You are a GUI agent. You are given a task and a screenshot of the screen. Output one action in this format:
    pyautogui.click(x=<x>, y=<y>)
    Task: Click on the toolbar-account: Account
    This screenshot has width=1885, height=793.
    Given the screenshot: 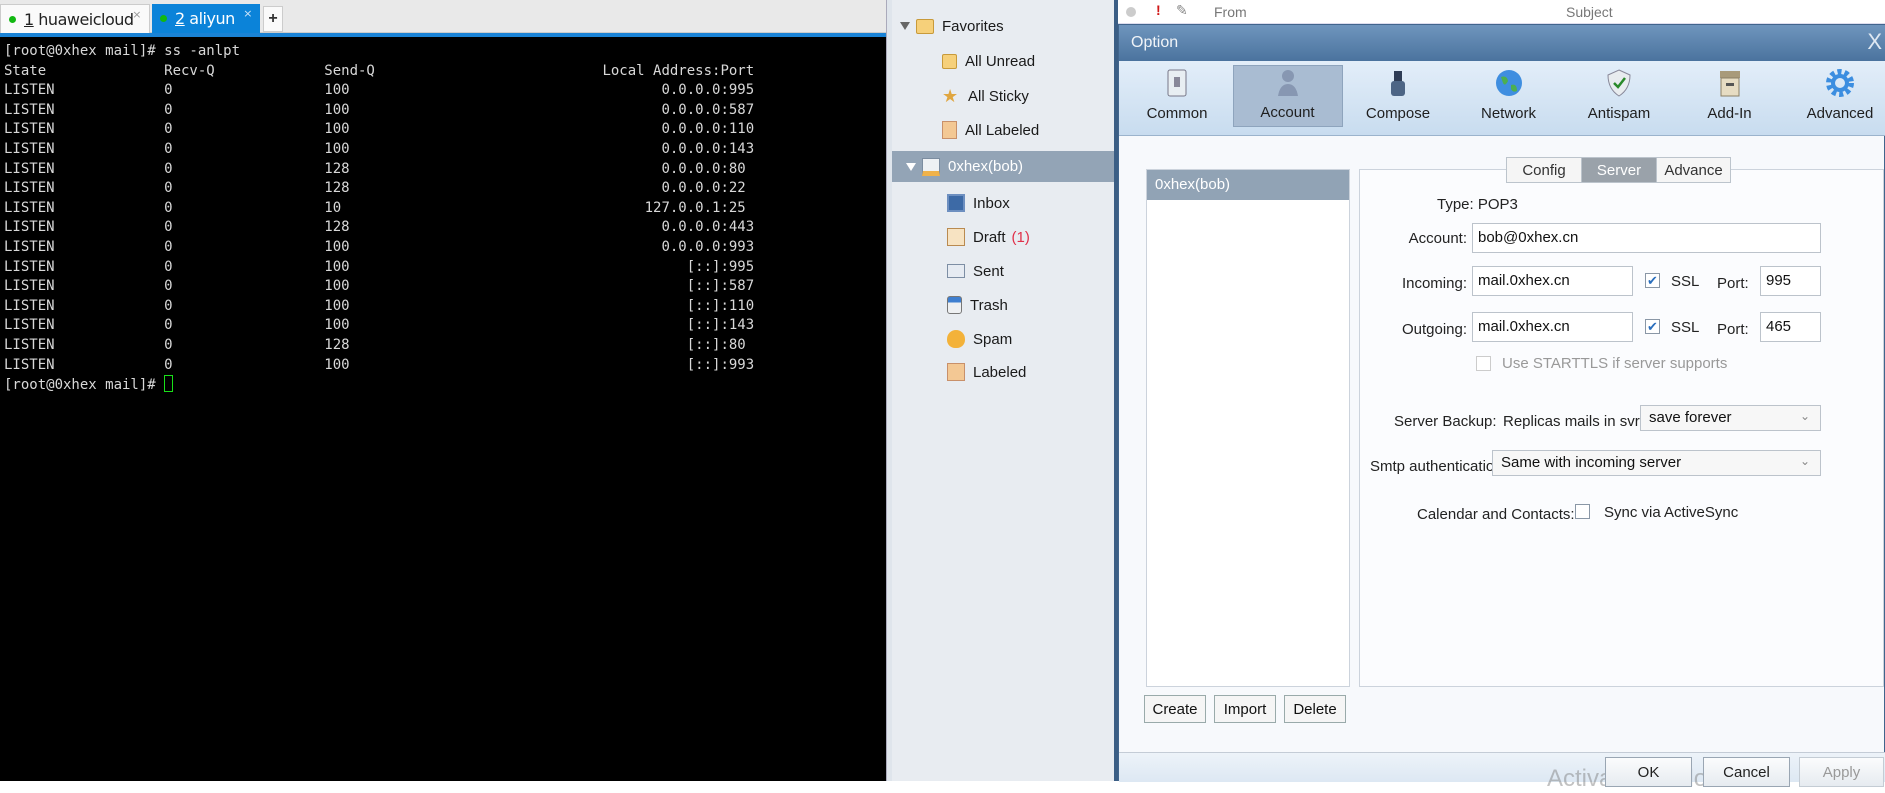 What is the action you would take?
    pyautogui.click(x=1287, y=96)
    